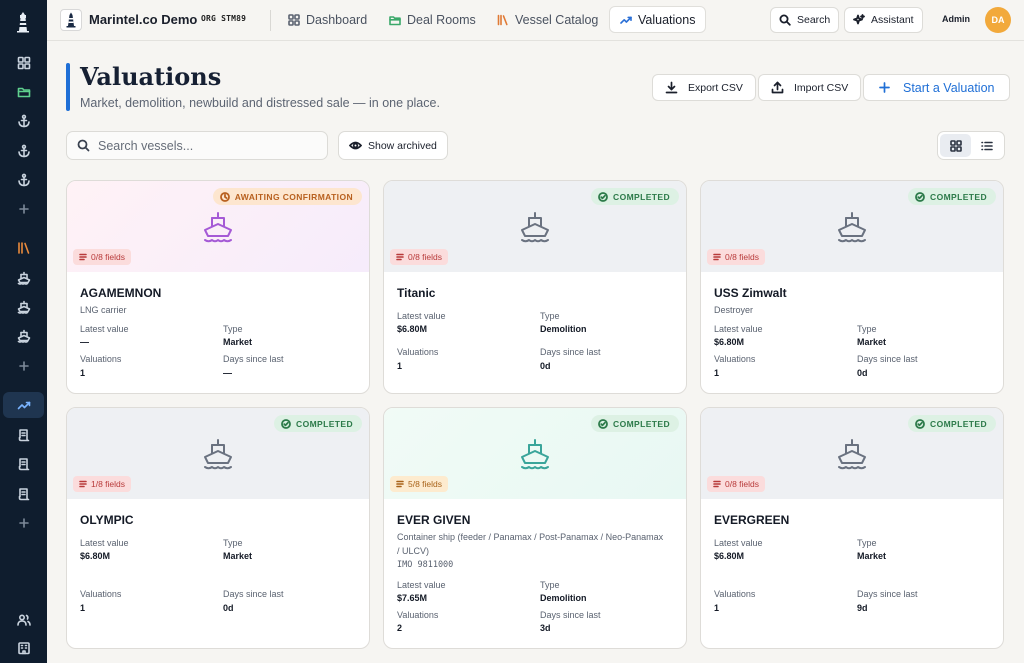 The height and width of the screenshot is (663, 1024). Describe the element at coordinates (121, 293) in the screenshot. I see `vessel-name: AGAMEMNON` at that location.